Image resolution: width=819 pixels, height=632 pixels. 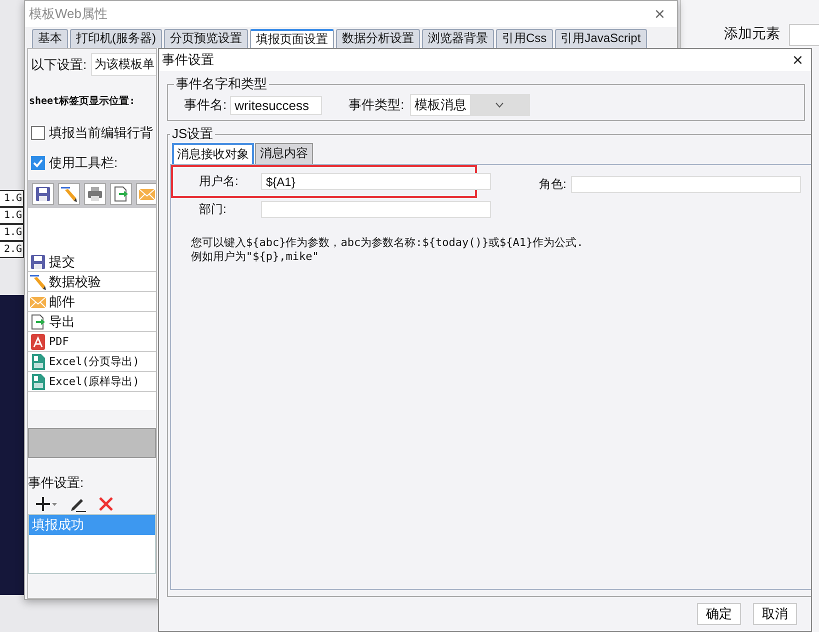 What do you see at coordinates (284, 153) in the screenshot?
I see `tab: 消息内容` at bounding box center [284, 153].